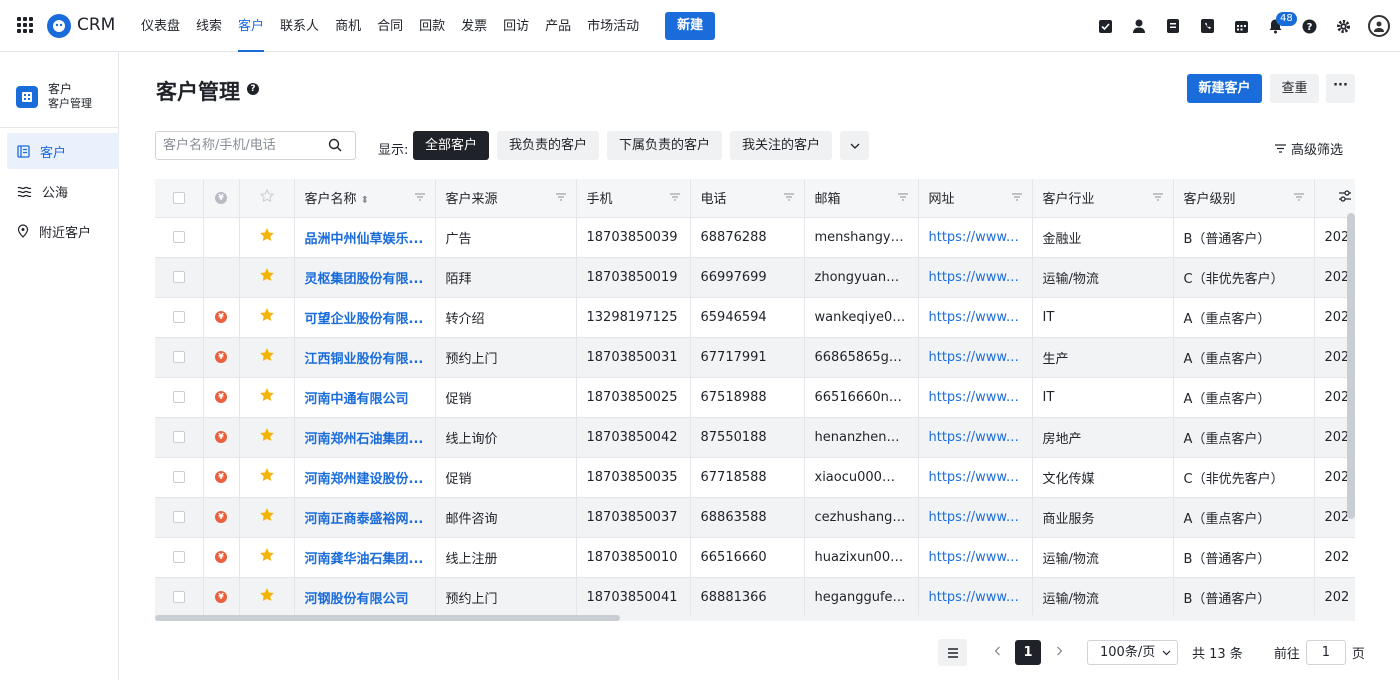 The image size is (1400, 680). What do you see at coordinates (160, 26) in the screenshot?
I see `nav-item-dashboard: 仪表盘` at bounding box center [160, 26].